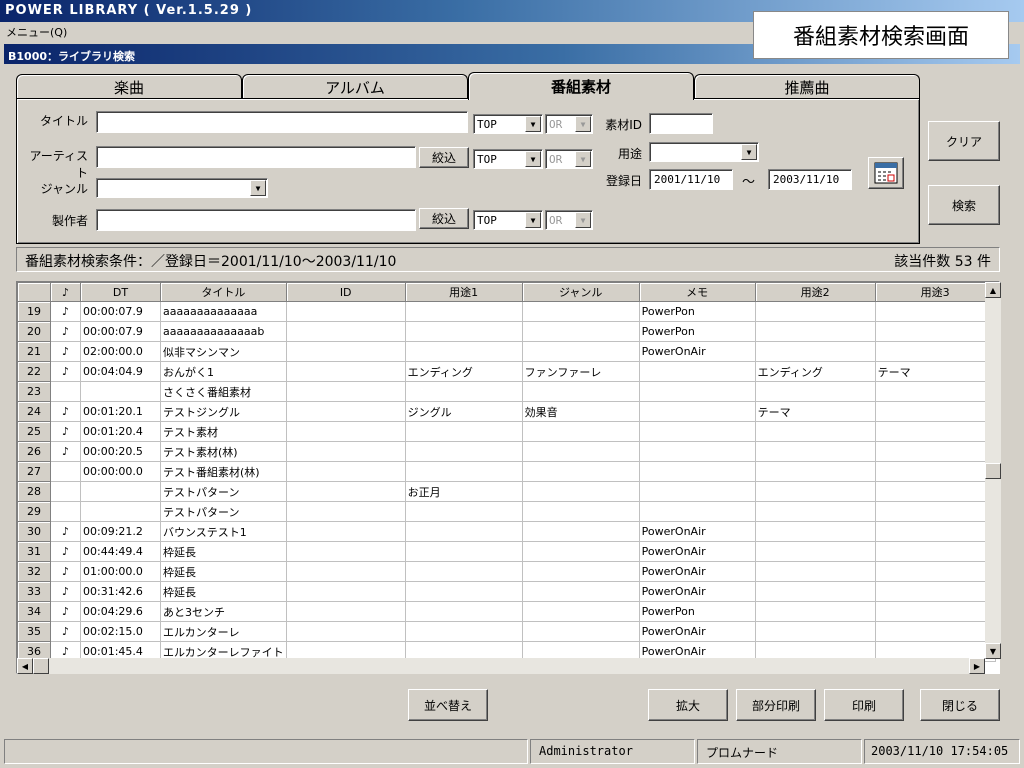 This screenshot has height=768, width=1024. What do you see at coordinates (697, 292) in the screenshot?
I see `memo-column-header: メモ` at bounding box center [697, 292].